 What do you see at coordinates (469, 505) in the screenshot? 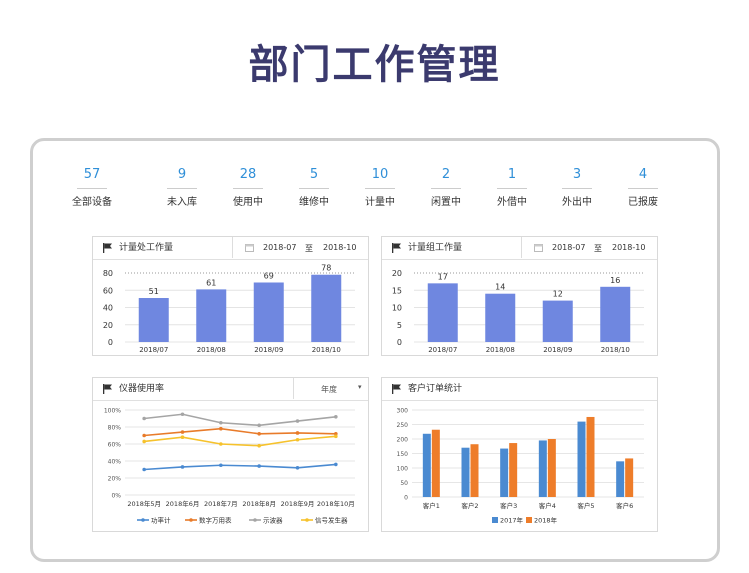
I see `x-tick-label: 客户2` at bounding box center [469, 505].